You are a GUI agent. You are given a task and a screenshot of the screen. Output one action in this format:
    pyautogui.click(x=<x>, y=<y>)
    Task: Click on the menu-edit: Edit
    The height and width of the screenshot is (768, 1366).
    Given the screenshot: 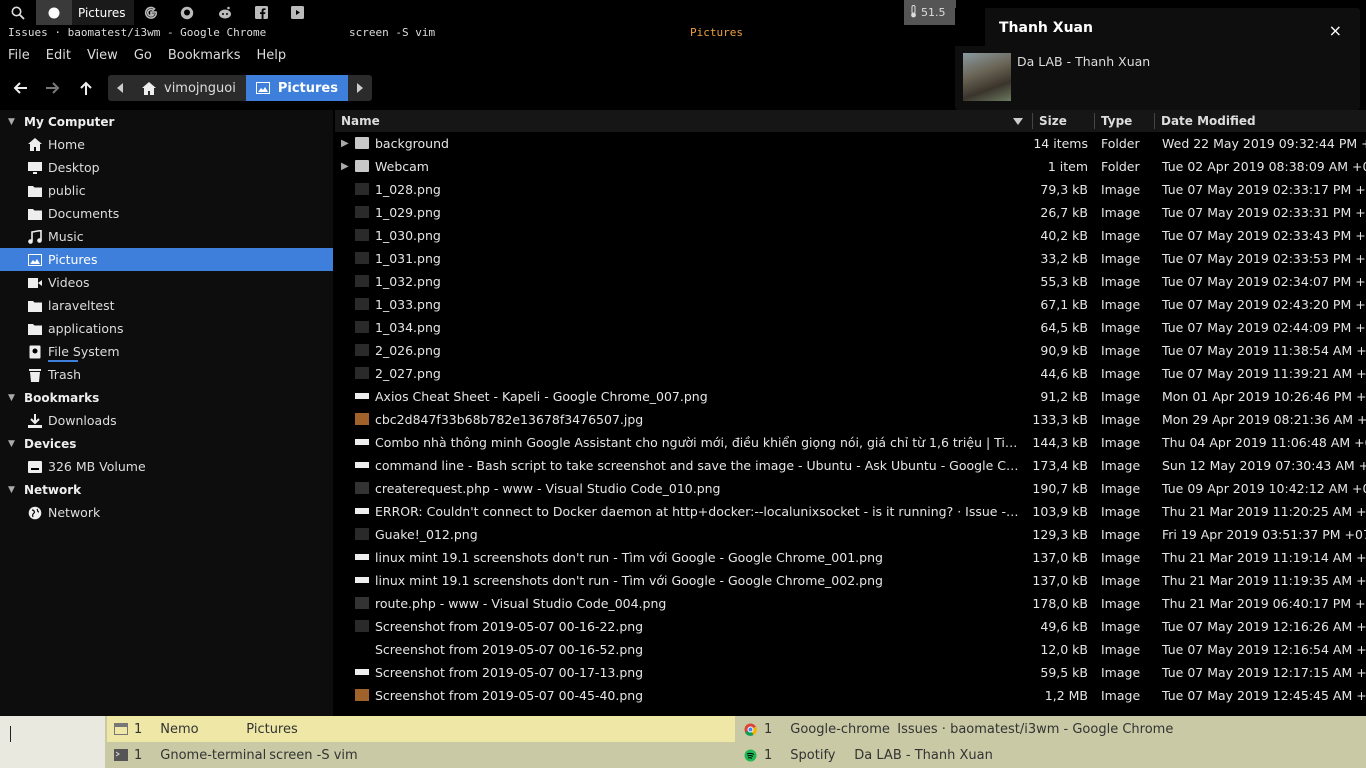 What is the action you would take?
    pyautogui.click(x=58, y=56)
    